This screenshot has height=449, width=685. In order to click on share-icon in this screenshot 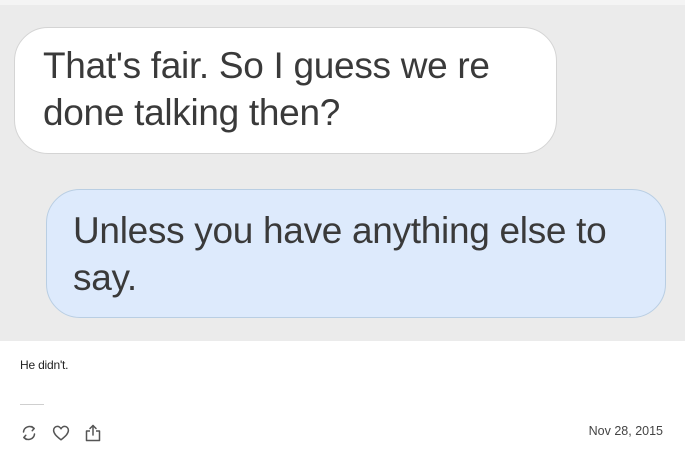, I will do `click(93, 433)`.